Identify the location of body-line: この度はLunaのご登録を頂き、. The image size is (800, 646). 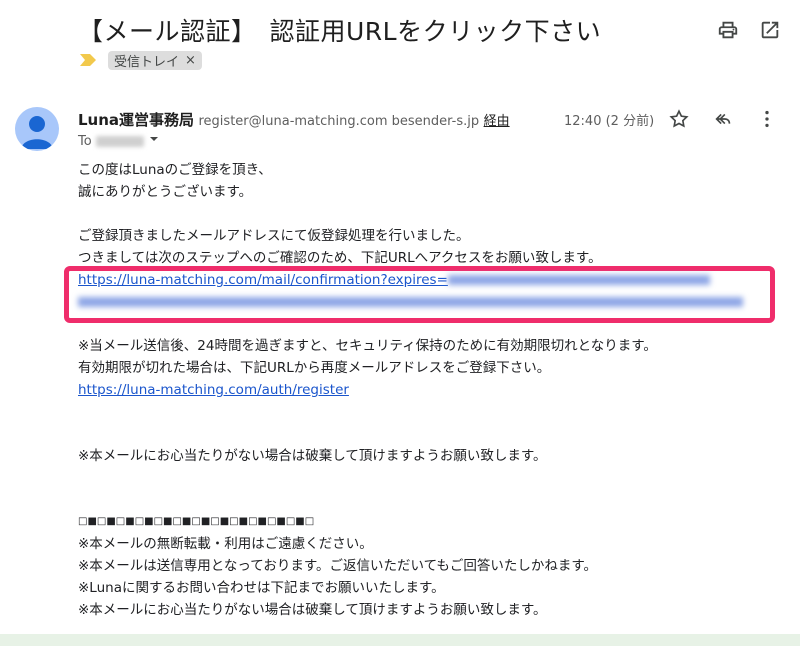
(175, 170).